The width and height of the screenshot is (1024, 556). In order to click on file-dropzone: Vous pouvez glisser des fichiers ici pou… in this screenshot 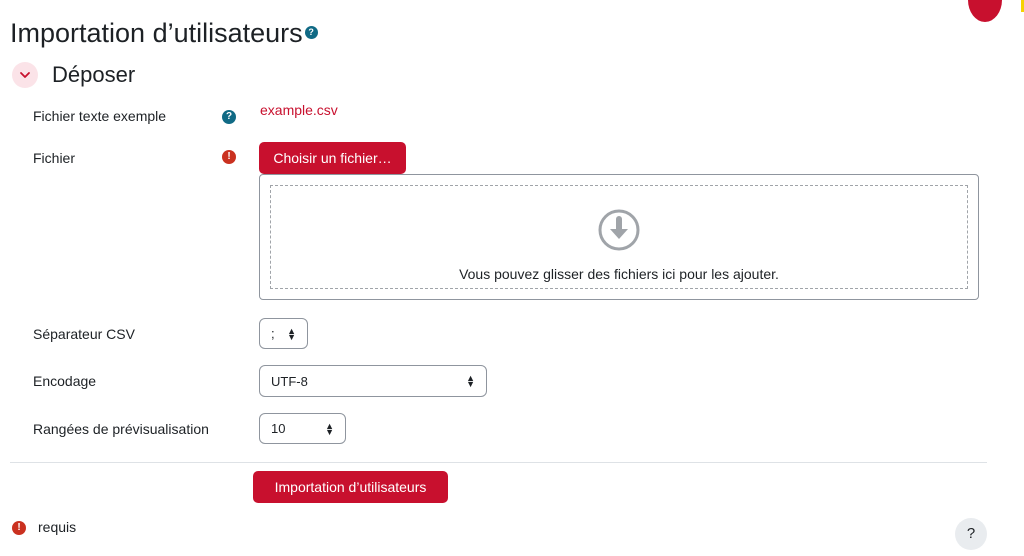, I will do `click(619, 237)`.